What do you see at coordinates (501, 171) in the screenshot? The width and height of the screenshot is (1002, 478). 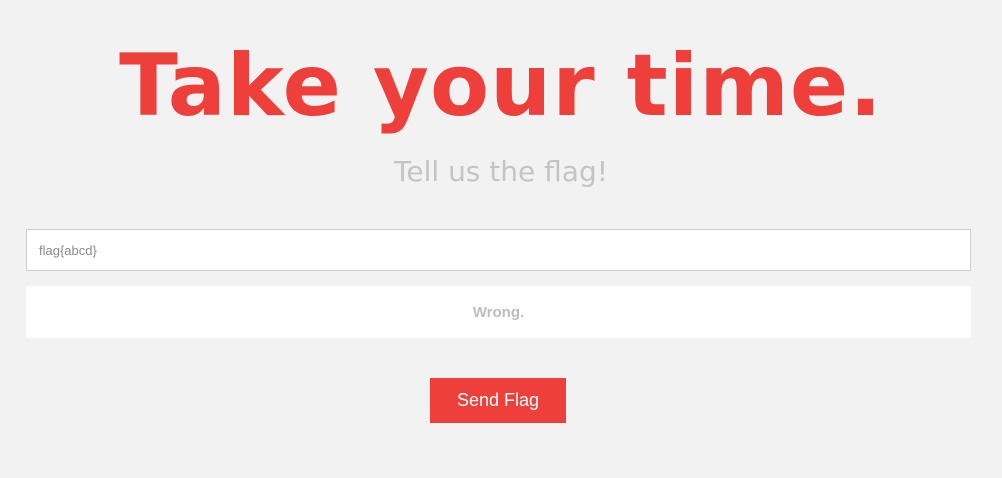 I see `page-subtitle: Tell us the flag!` at bounding box center [501, 171].